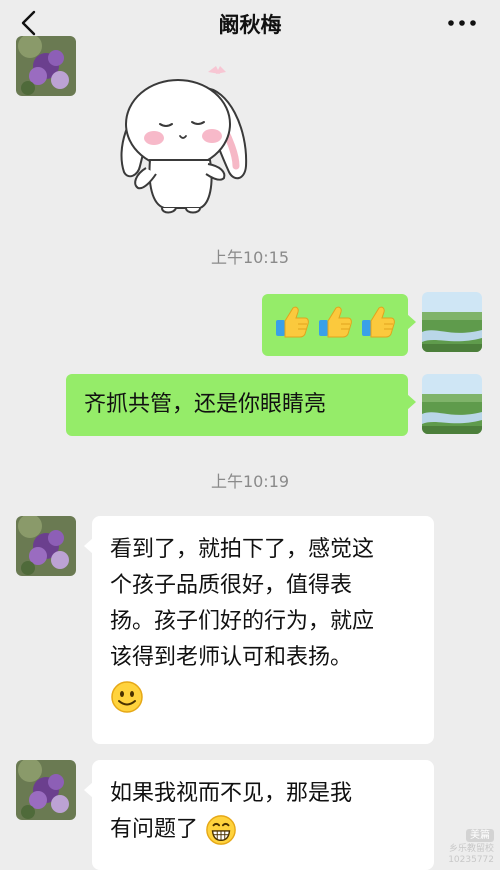 The image size is (500, 870). Describe the element at coordinates (480, 835) in the screenshot. I see `watermark-logo: 美篇` at that location.